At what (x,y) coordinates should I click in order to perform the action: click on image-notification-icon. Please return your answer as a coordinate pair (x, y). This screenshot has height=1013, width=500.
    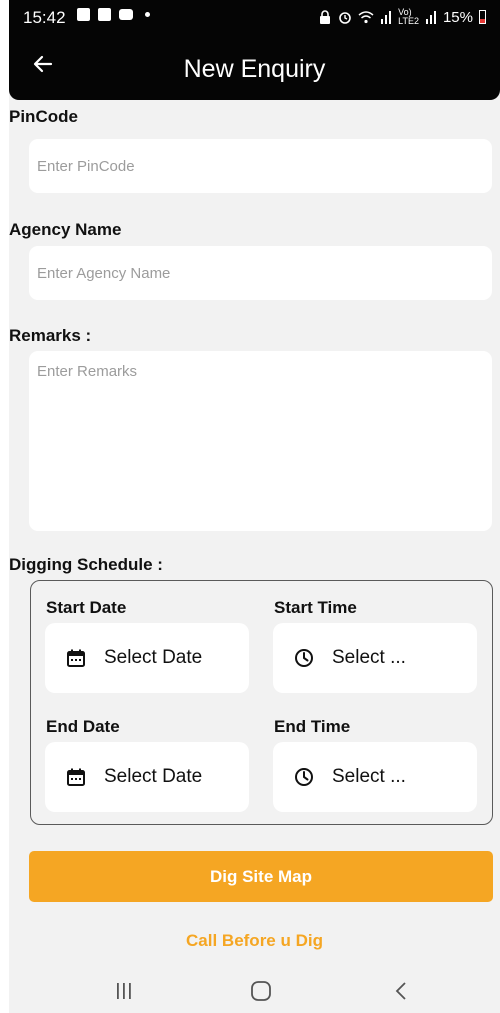
    Looking at the image, I should click on (83, 14).